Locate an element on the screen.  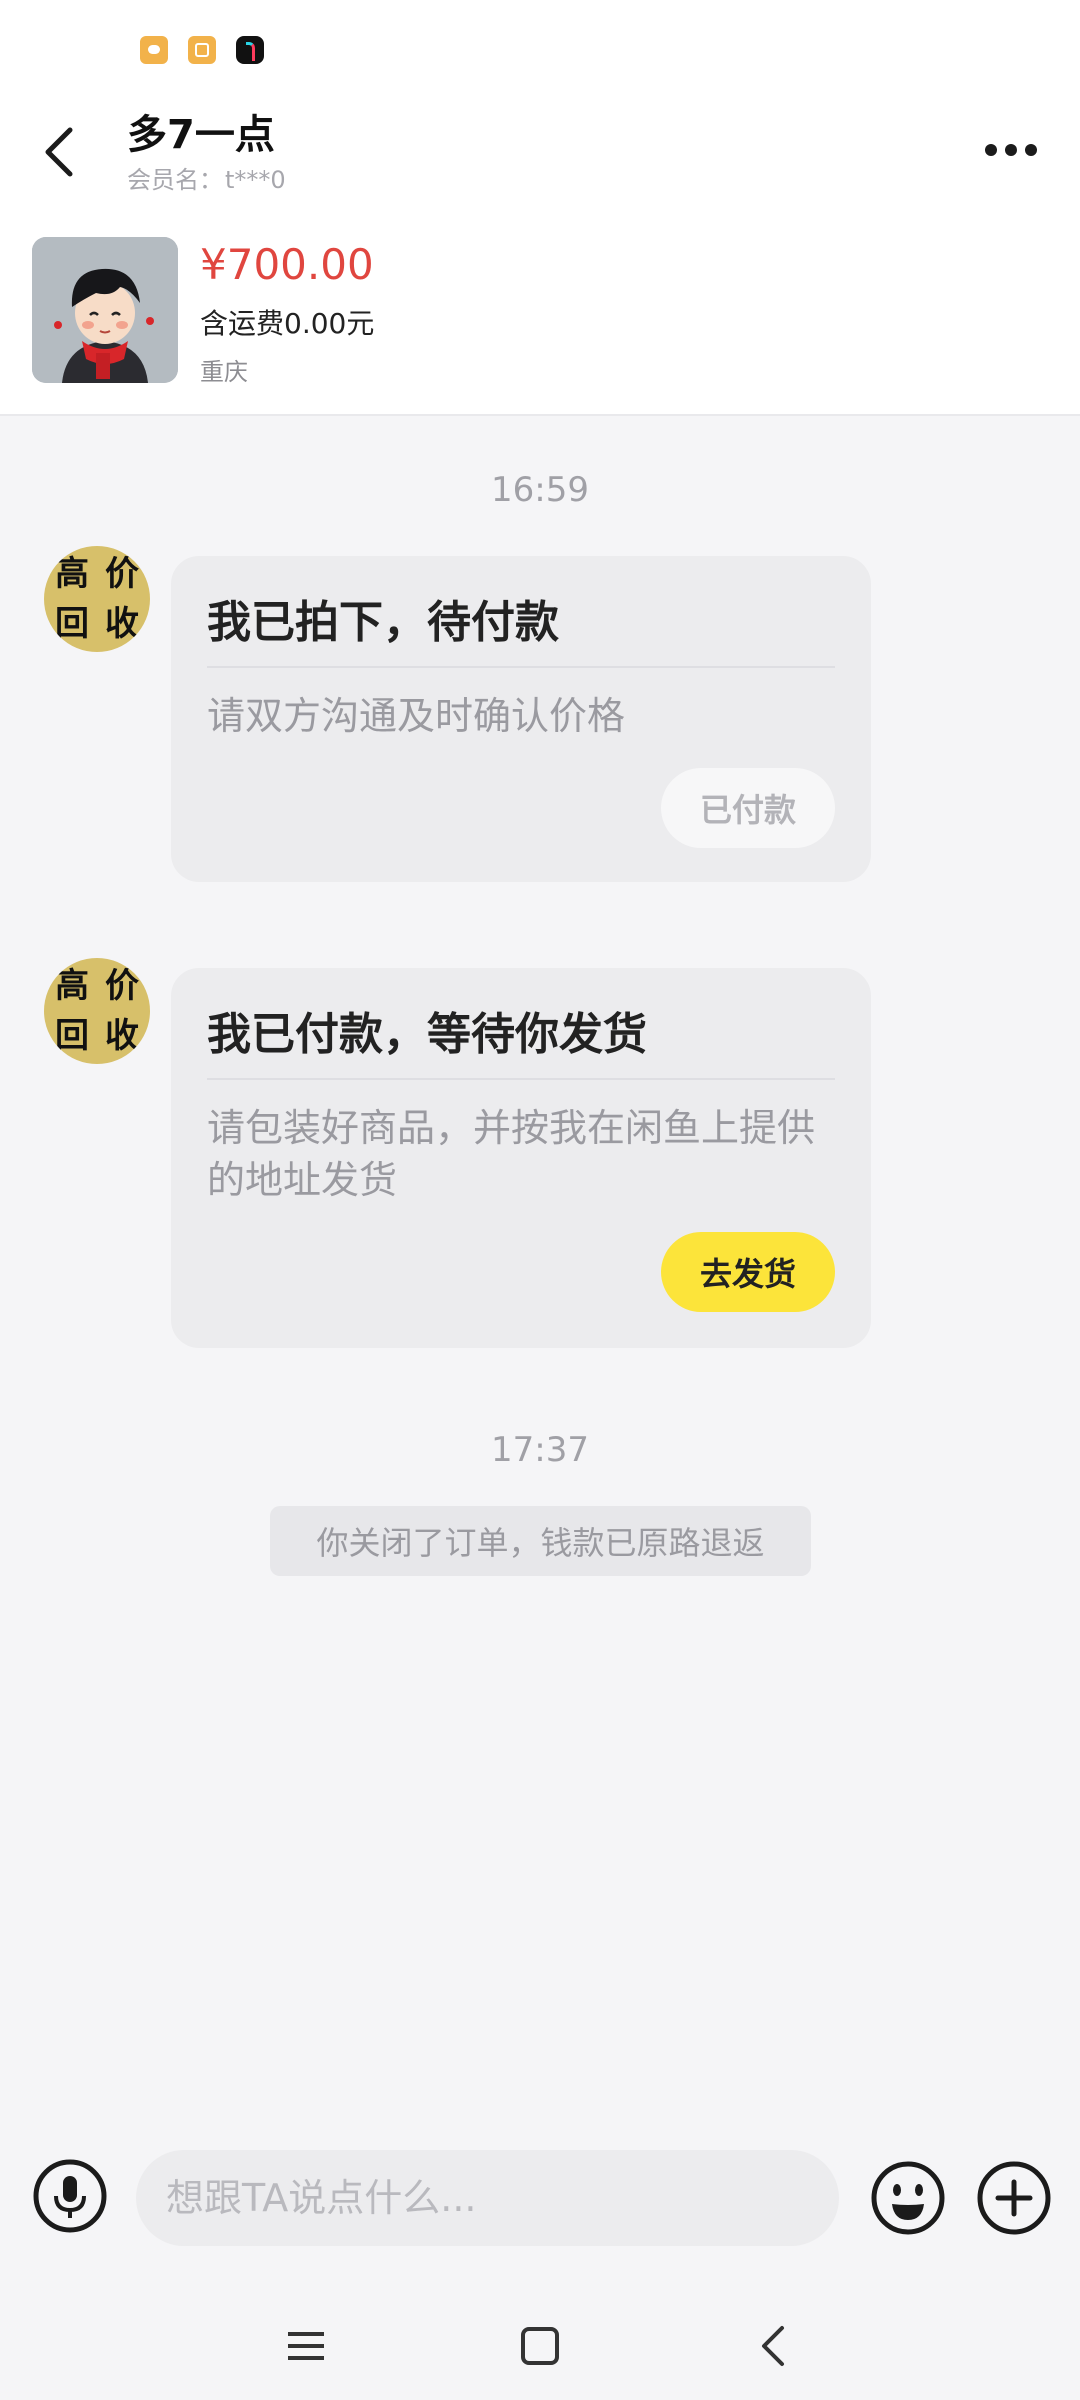
system-nav-bar is located at coordinates (540, 2345).